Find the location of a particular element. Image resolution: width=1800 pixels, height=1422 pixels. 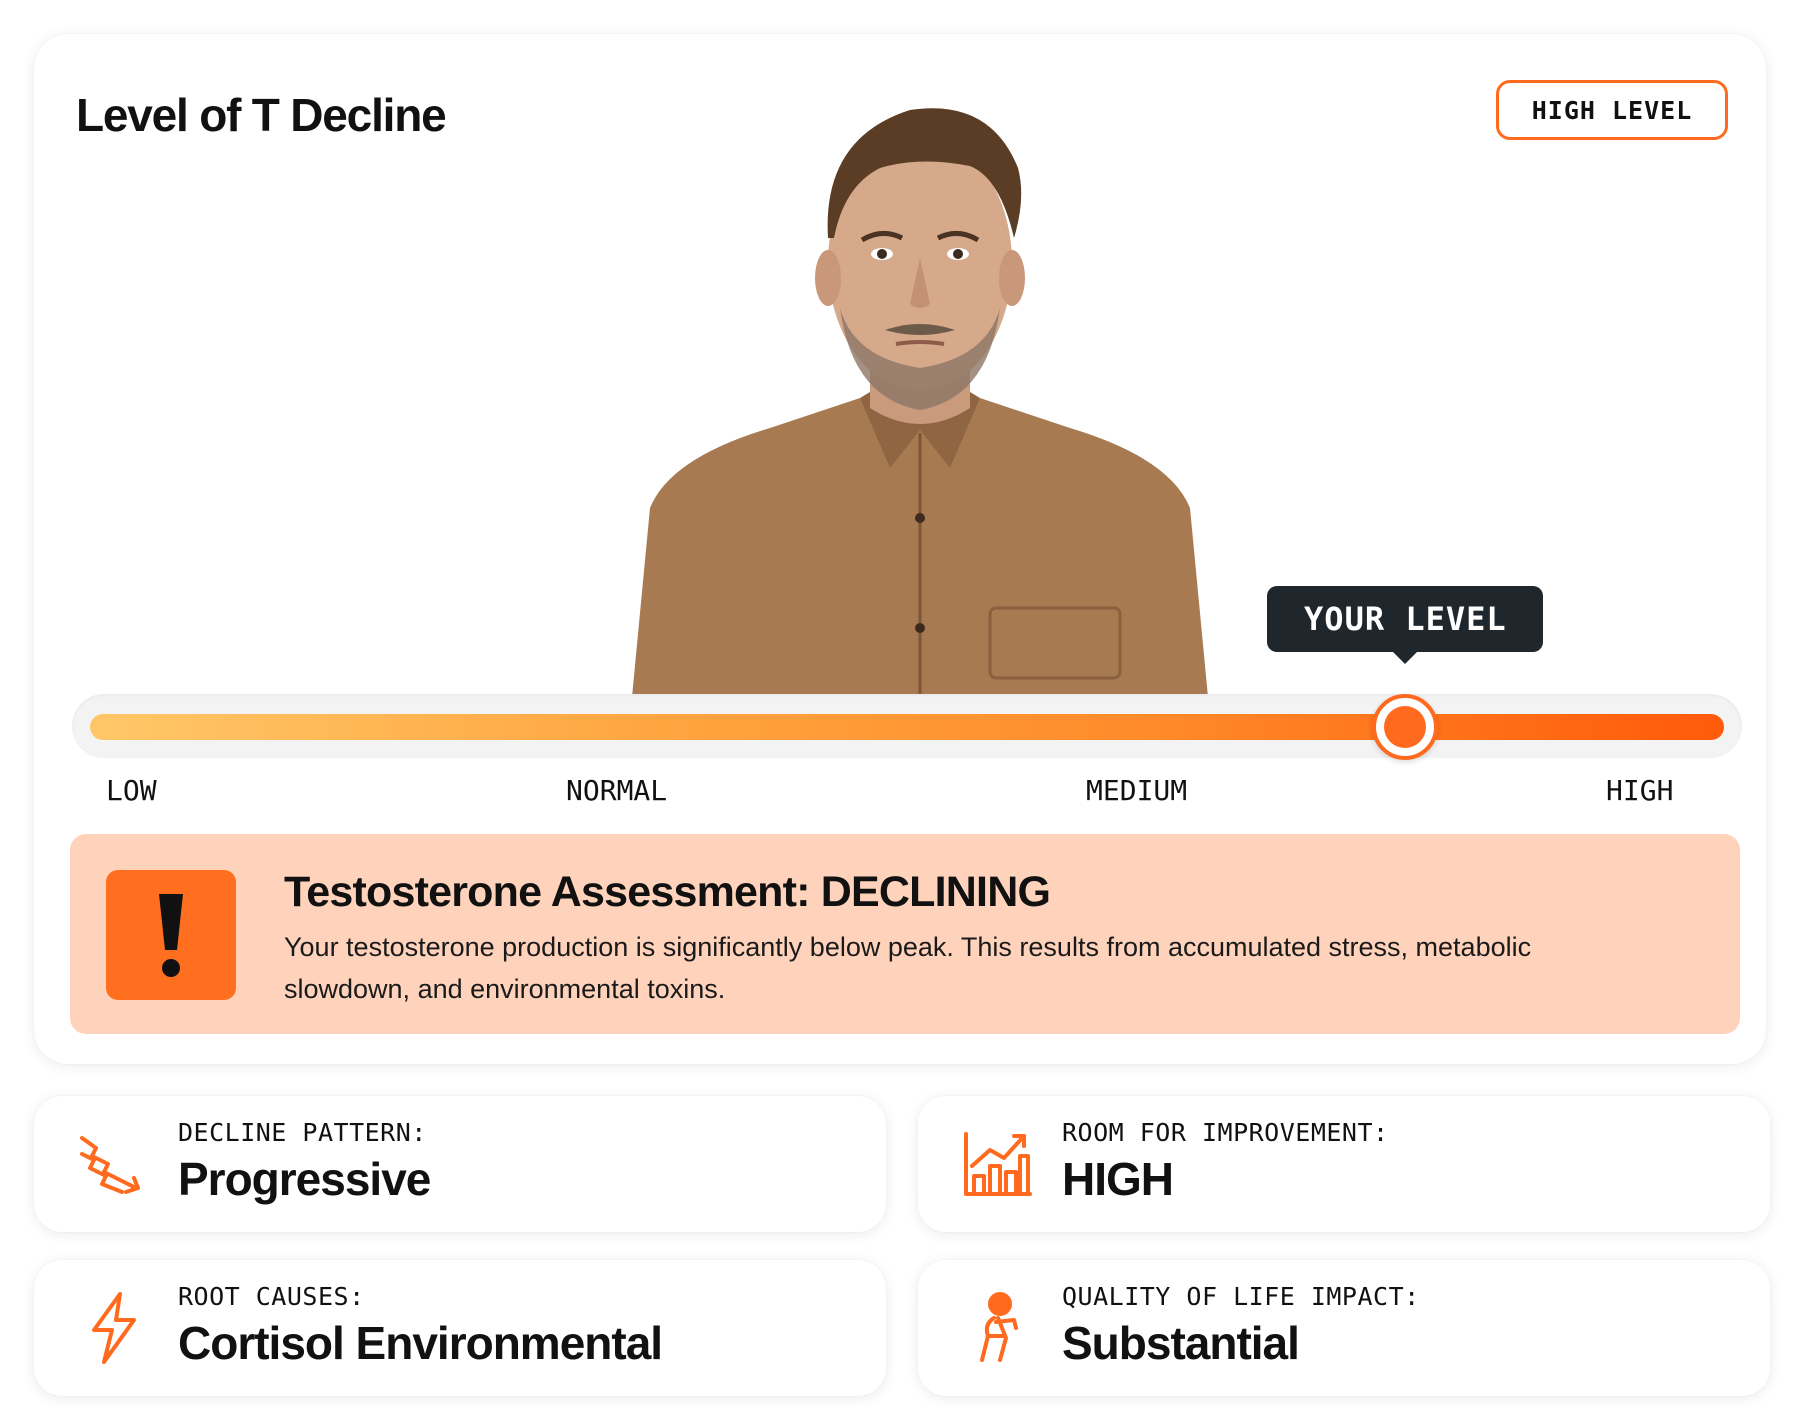

stat-value: Cortisol Environmental is located at coordinates (420, 1343).